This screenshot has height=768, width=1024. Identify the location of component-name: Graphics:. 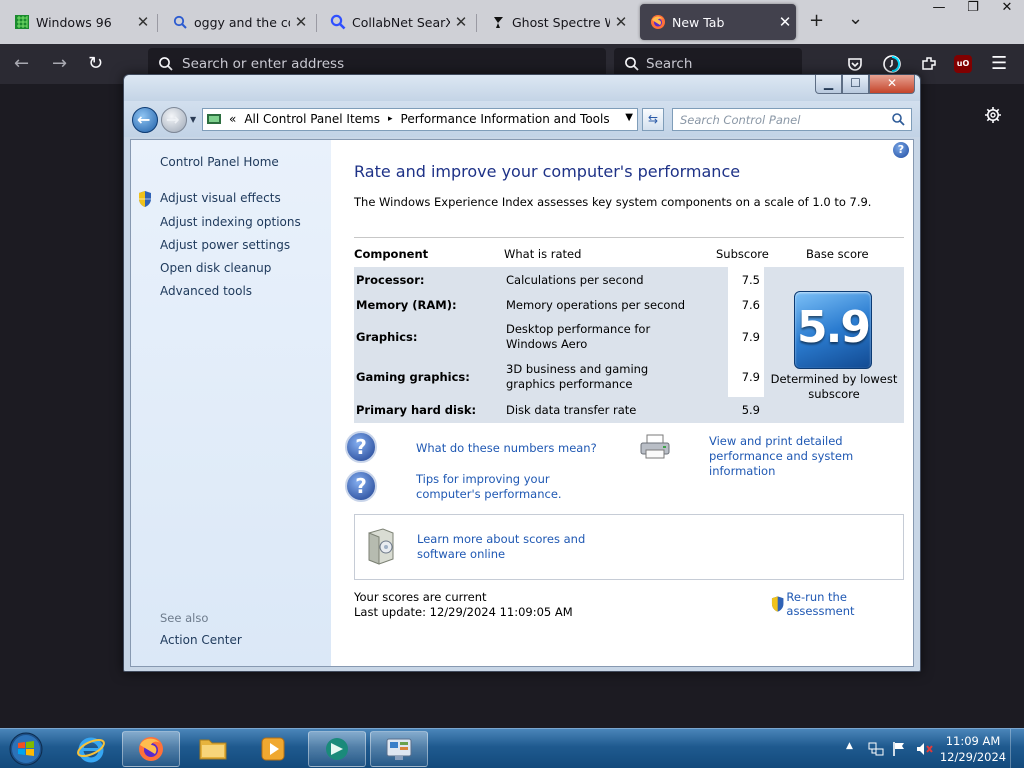
(387, 337).